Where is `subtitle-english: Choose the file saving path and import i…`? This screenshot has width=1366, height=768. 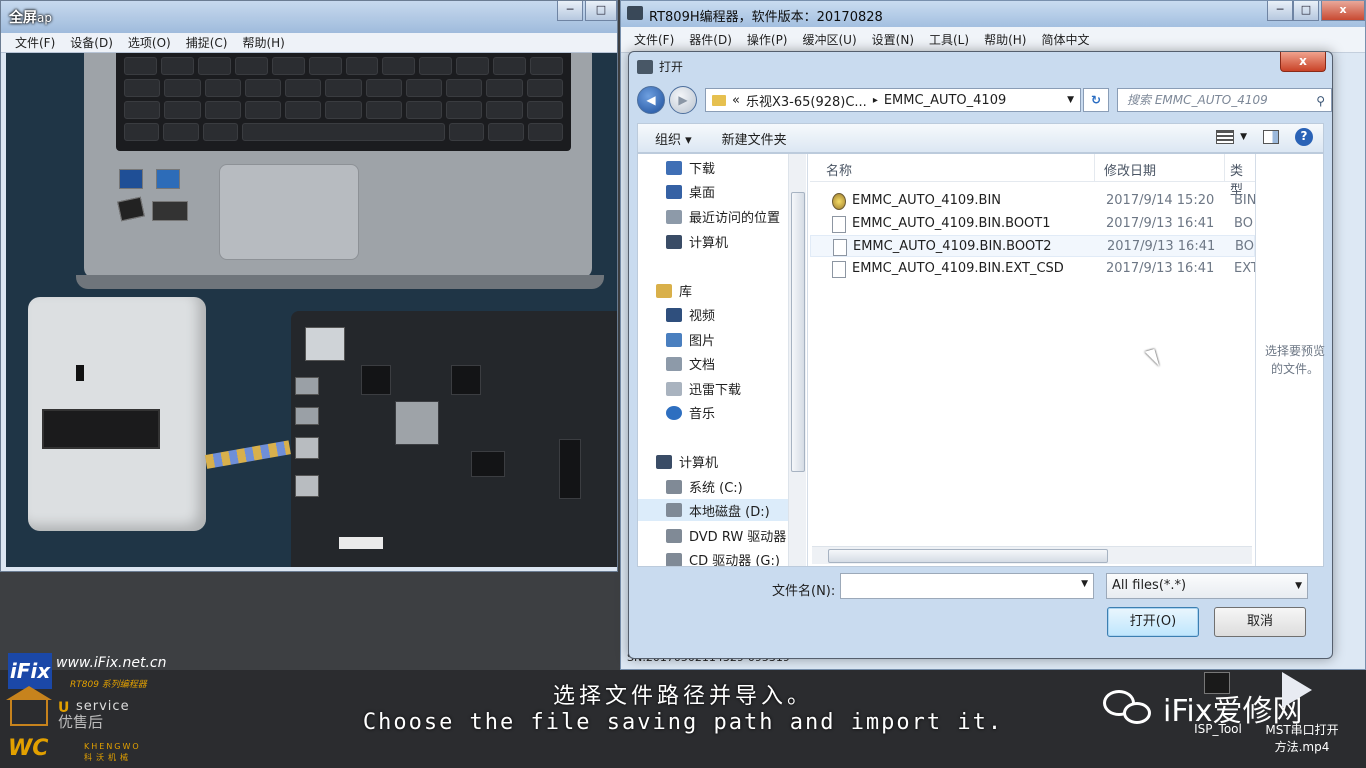 subtitle-english: Choose the file saving path and import i… is located at coordinates (683, 722).